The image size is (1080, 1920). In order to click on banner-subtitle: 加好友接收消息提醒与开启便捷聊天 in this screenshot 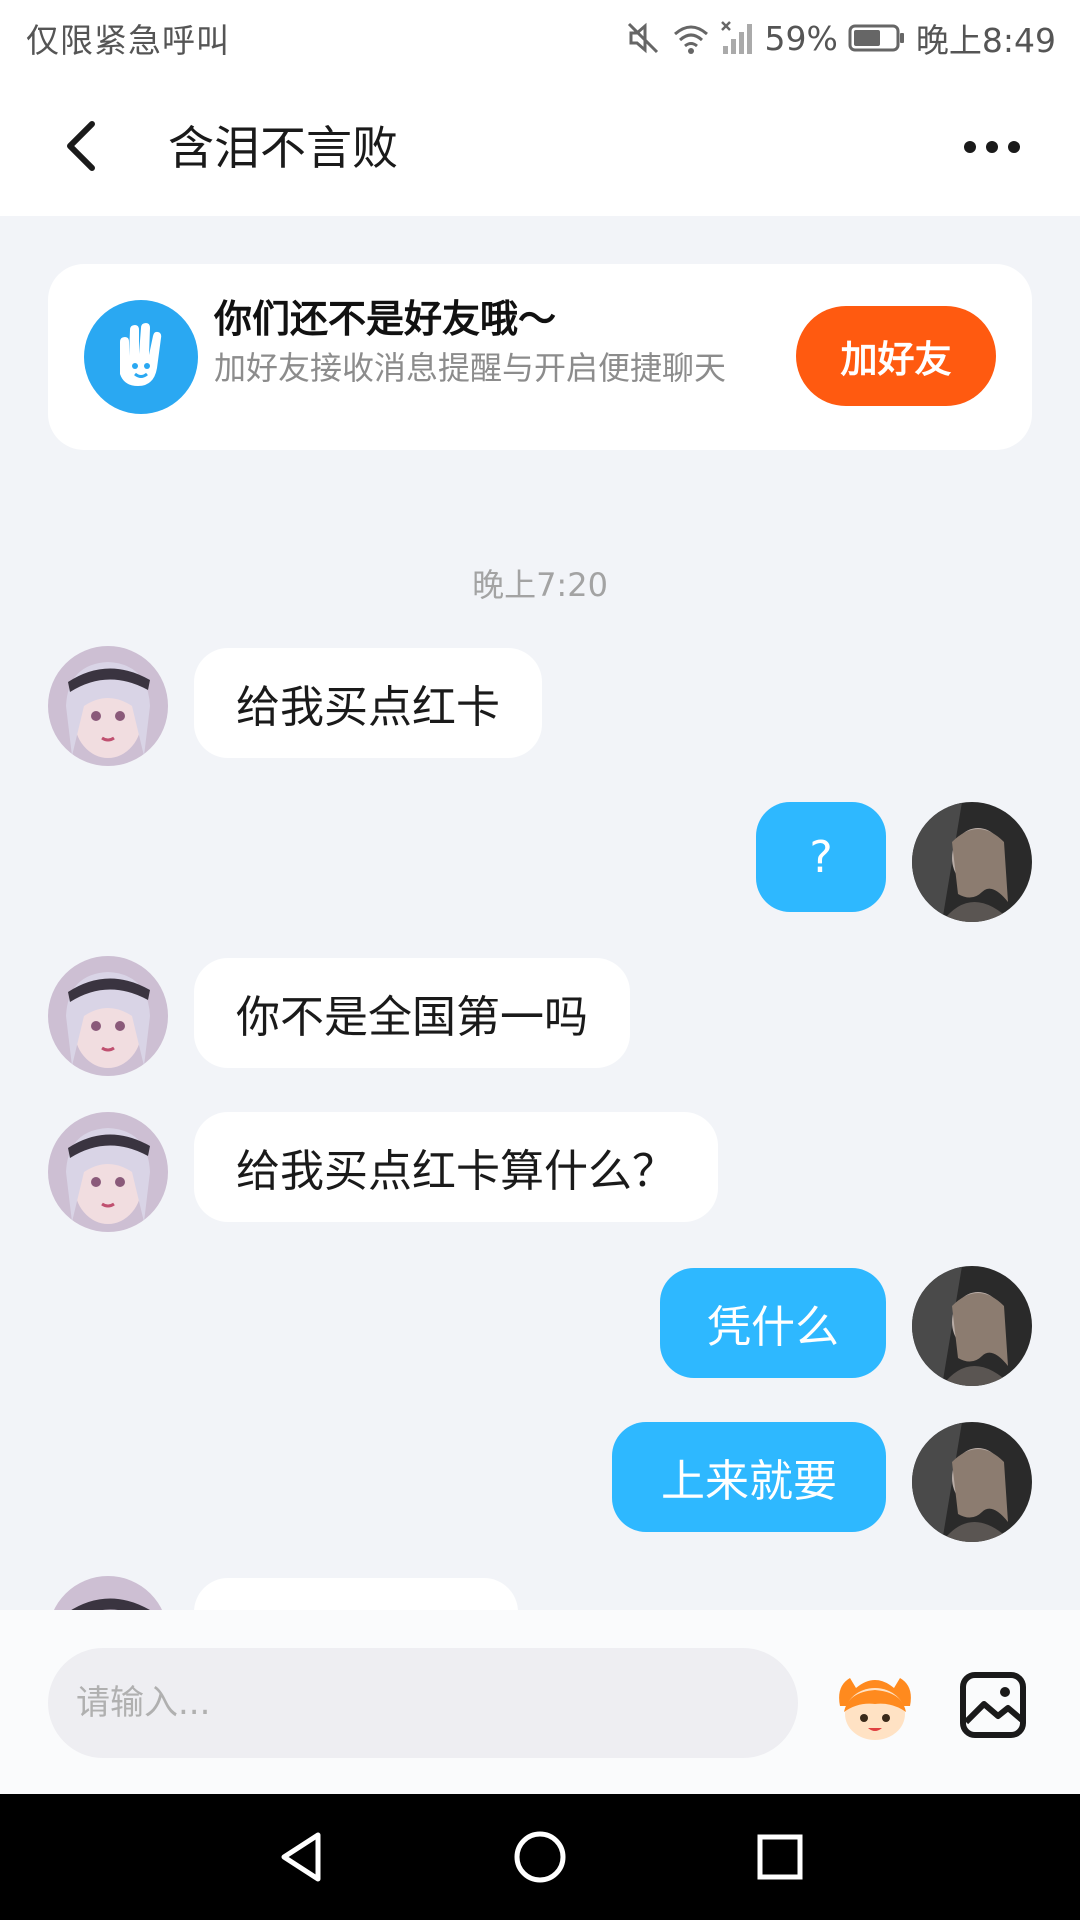, I will do `click(470, 368)`.